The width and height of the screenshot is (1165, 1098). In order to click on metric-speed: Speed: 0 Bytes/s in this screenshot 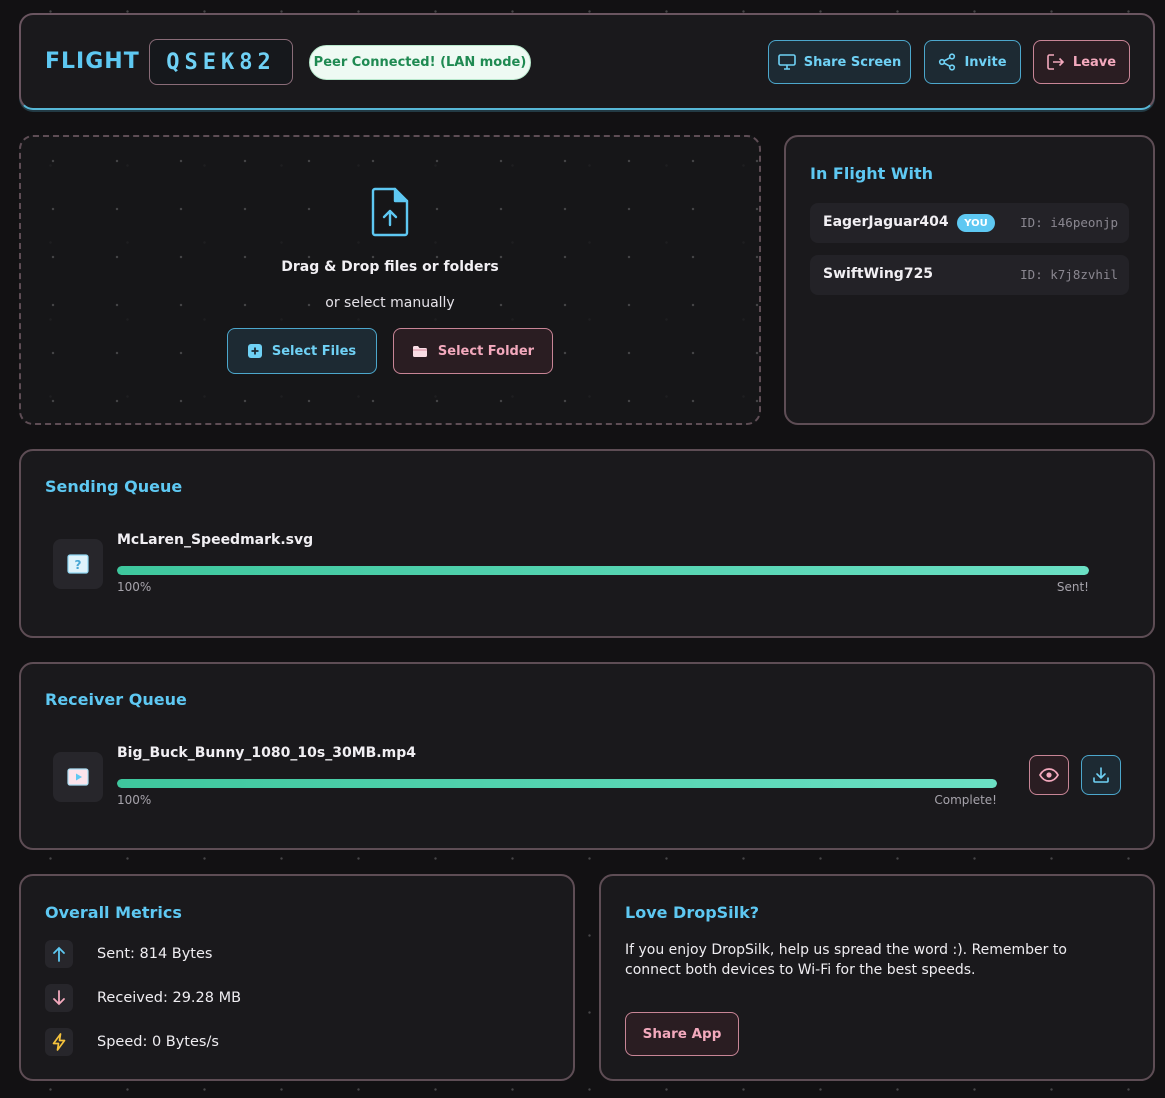, I will do `click(132, 1042)`.